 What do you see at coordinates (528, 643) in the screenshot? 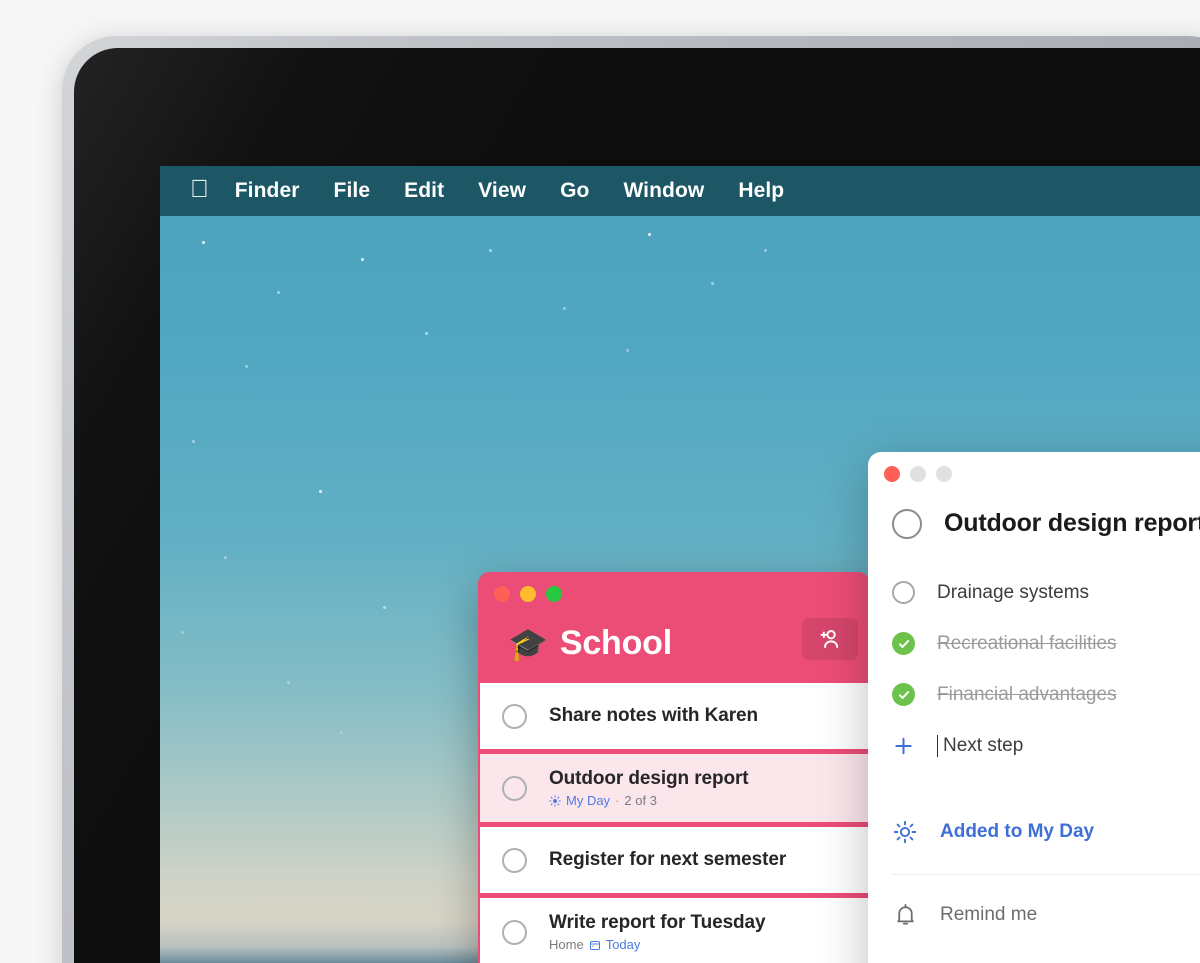
I see `graduation-cap-icon: 🎓` at bounding box center [528, 643].